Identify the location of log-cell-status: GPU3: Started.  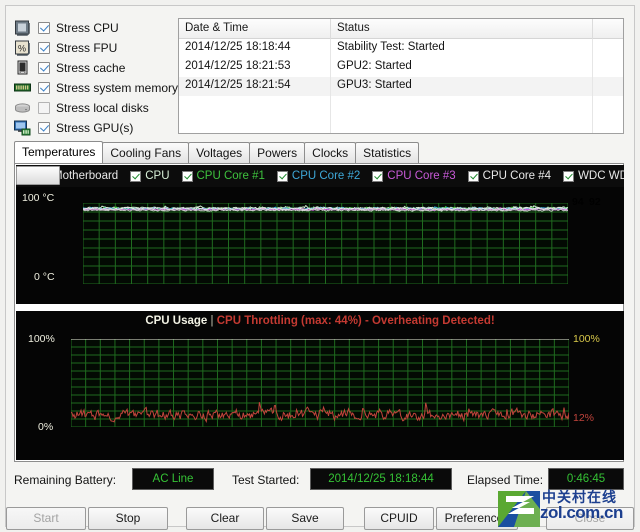
(462, 86).